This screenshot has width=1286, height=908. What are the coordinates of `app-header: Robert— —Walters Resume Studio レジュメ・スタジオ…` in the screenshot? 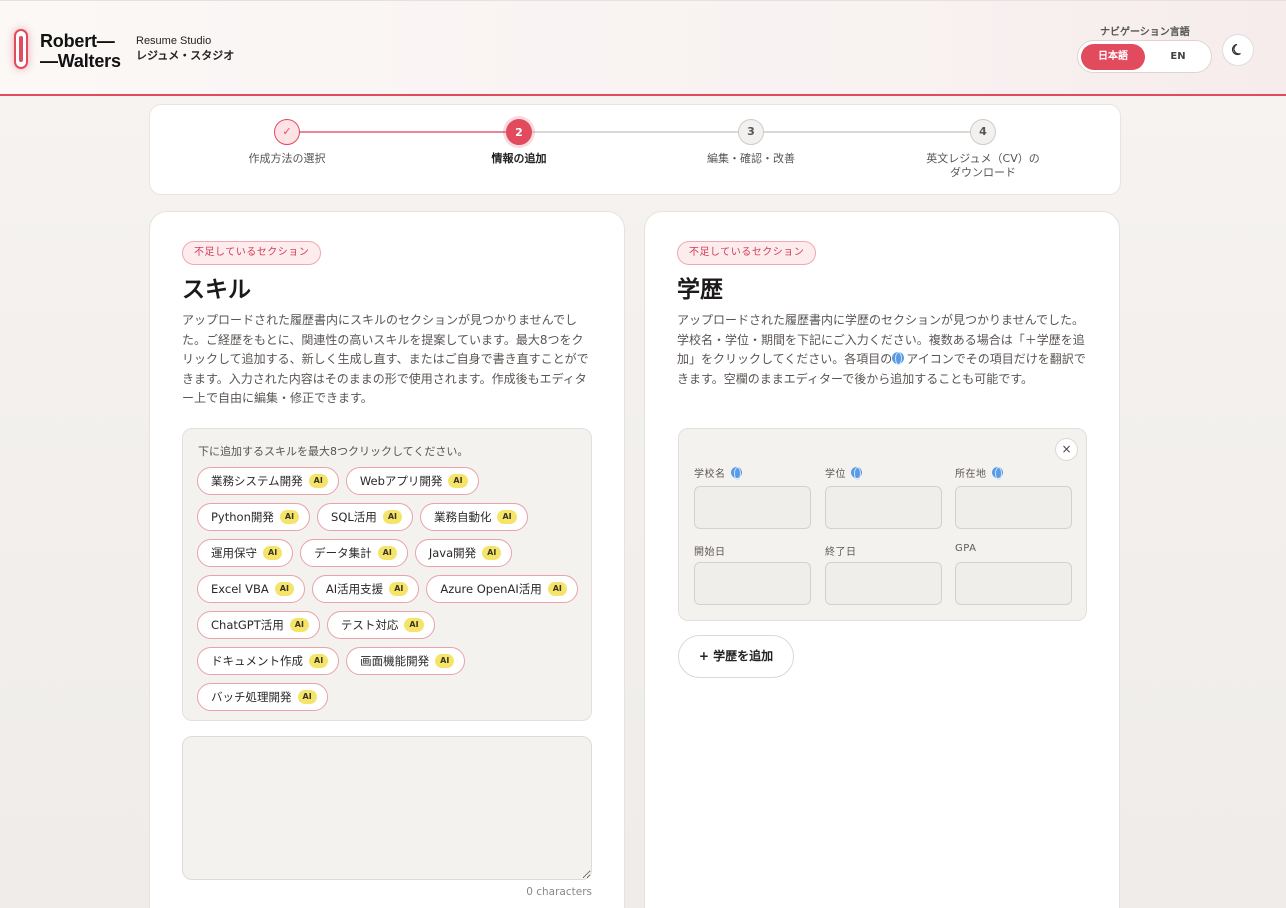 It's located at (643, 48).